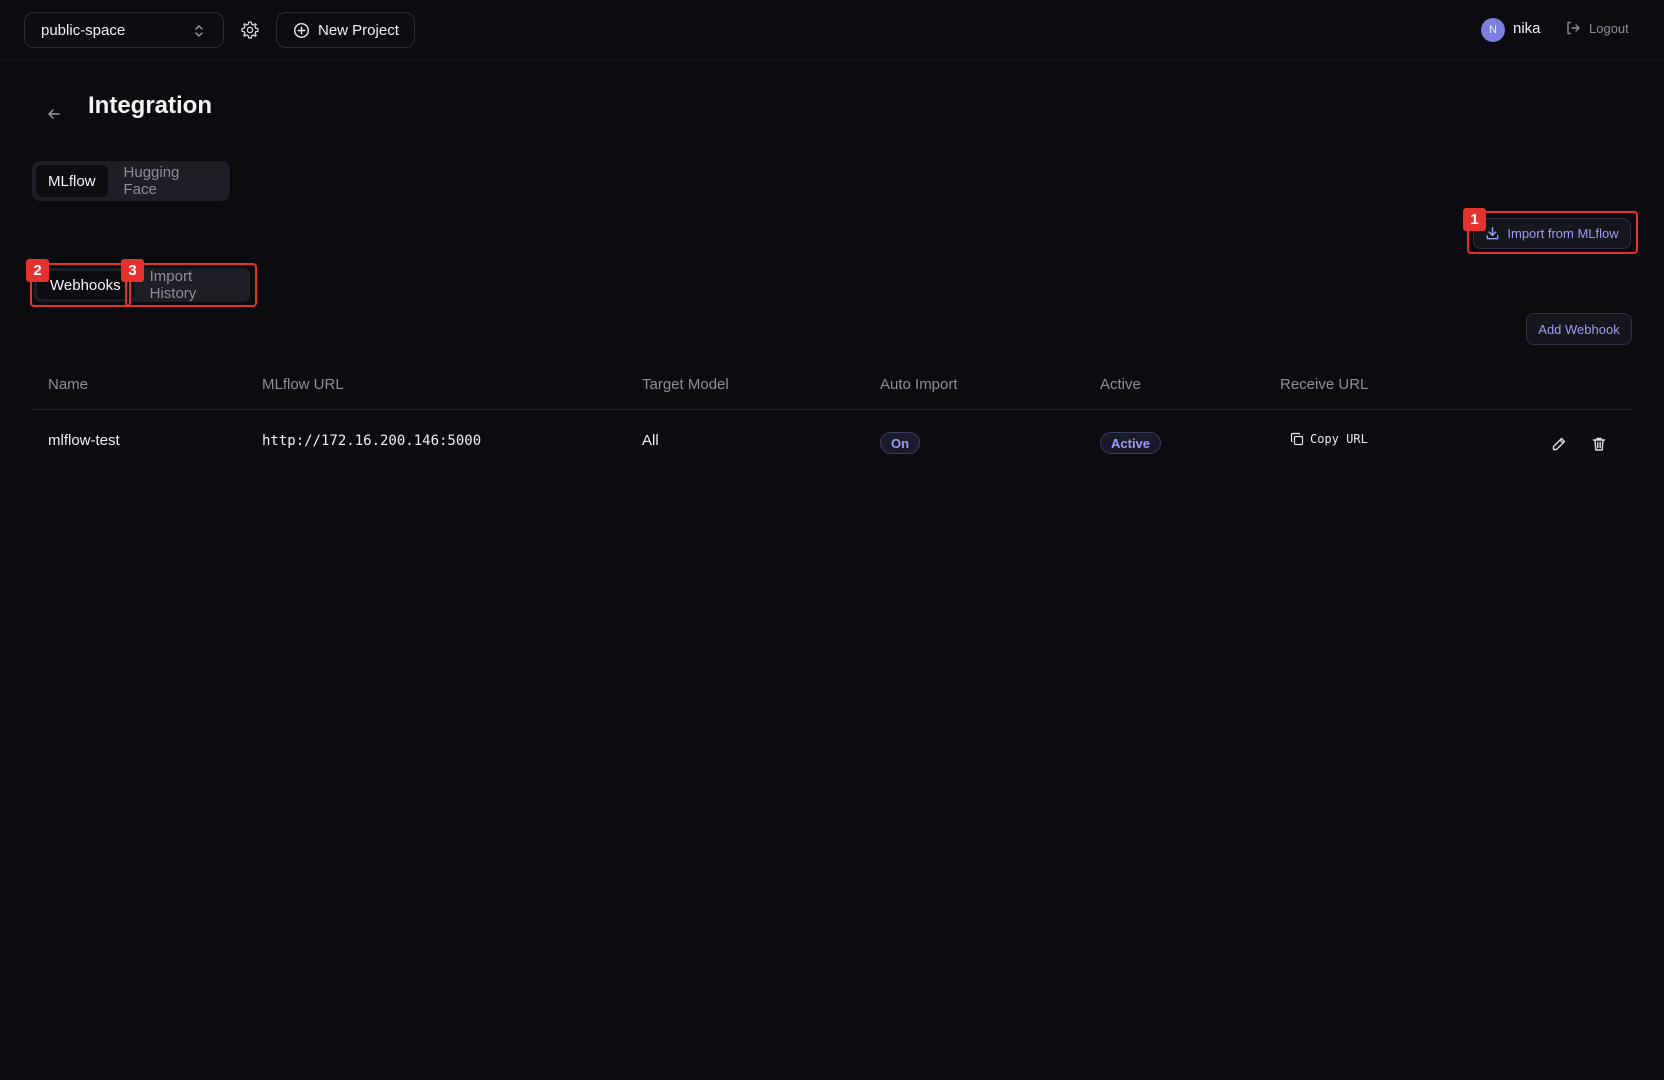 The height and width of the screenshot is (1080, 1664). What do you see at coordinates (1493, 233) in the screenshot?
I see `download-icon` at bounding box center [1493, 233].